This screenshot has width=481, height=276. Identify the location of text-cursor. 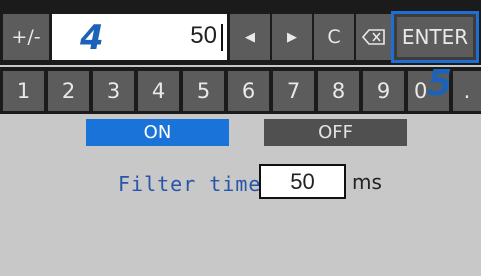
(222, 37).